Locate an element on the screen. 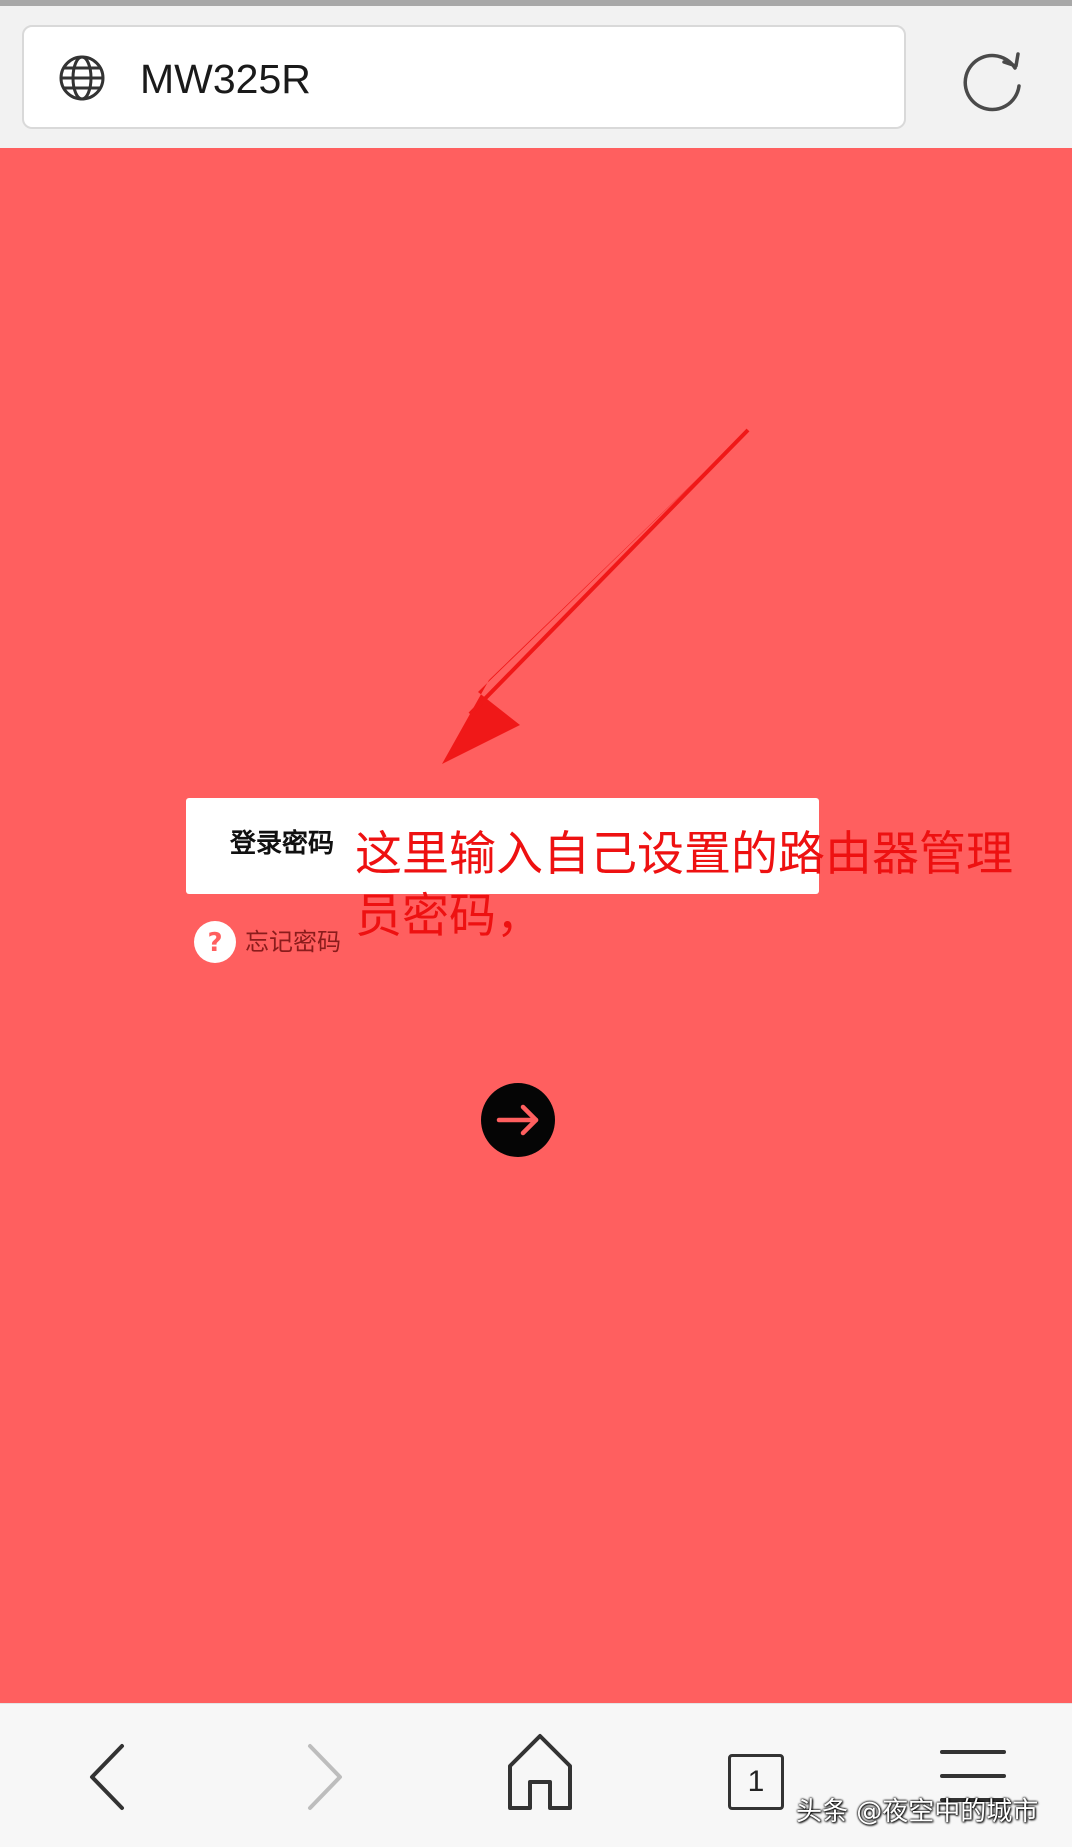 Image resolution: width=1072 pixels, height=1848 pixels. arrow-right-icon is located at coordinates (517, 1120).